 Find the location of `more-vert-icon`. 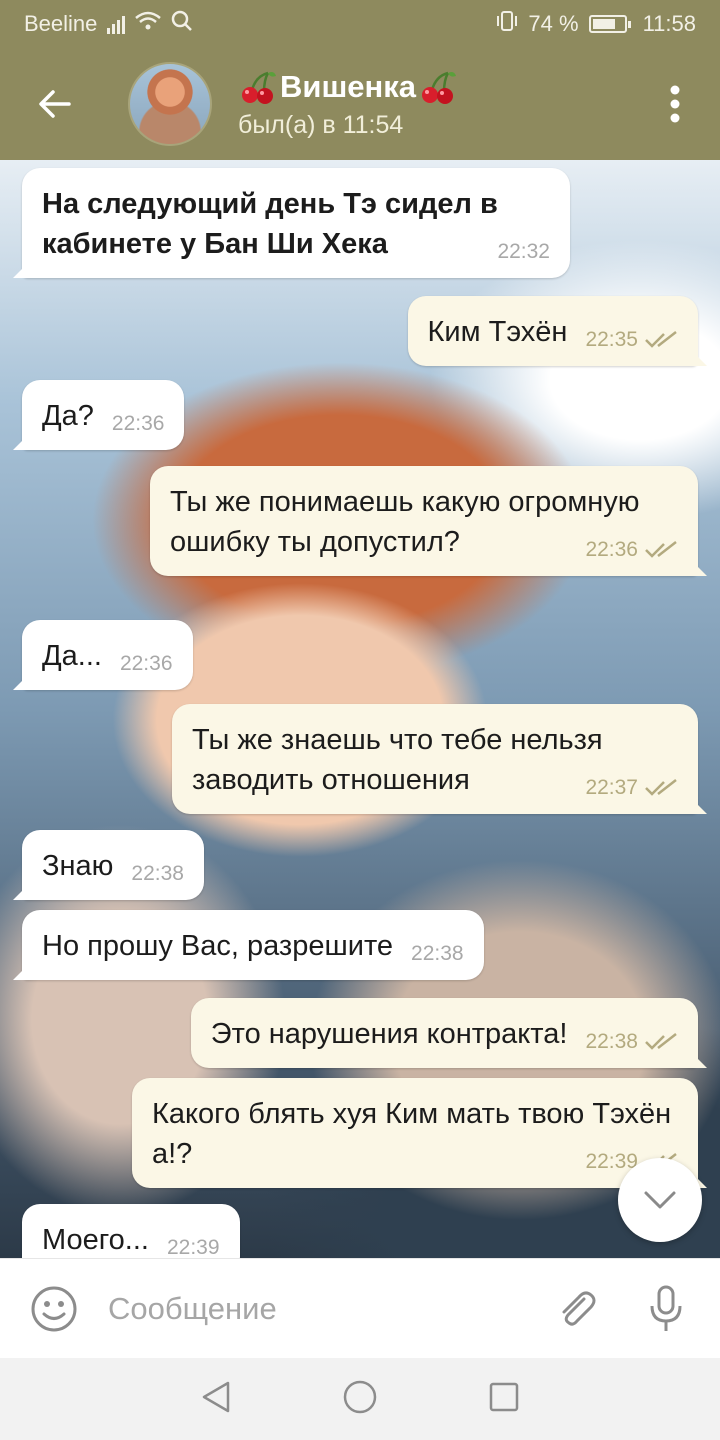

more-vert-icon is located at coordinates (675, 104).